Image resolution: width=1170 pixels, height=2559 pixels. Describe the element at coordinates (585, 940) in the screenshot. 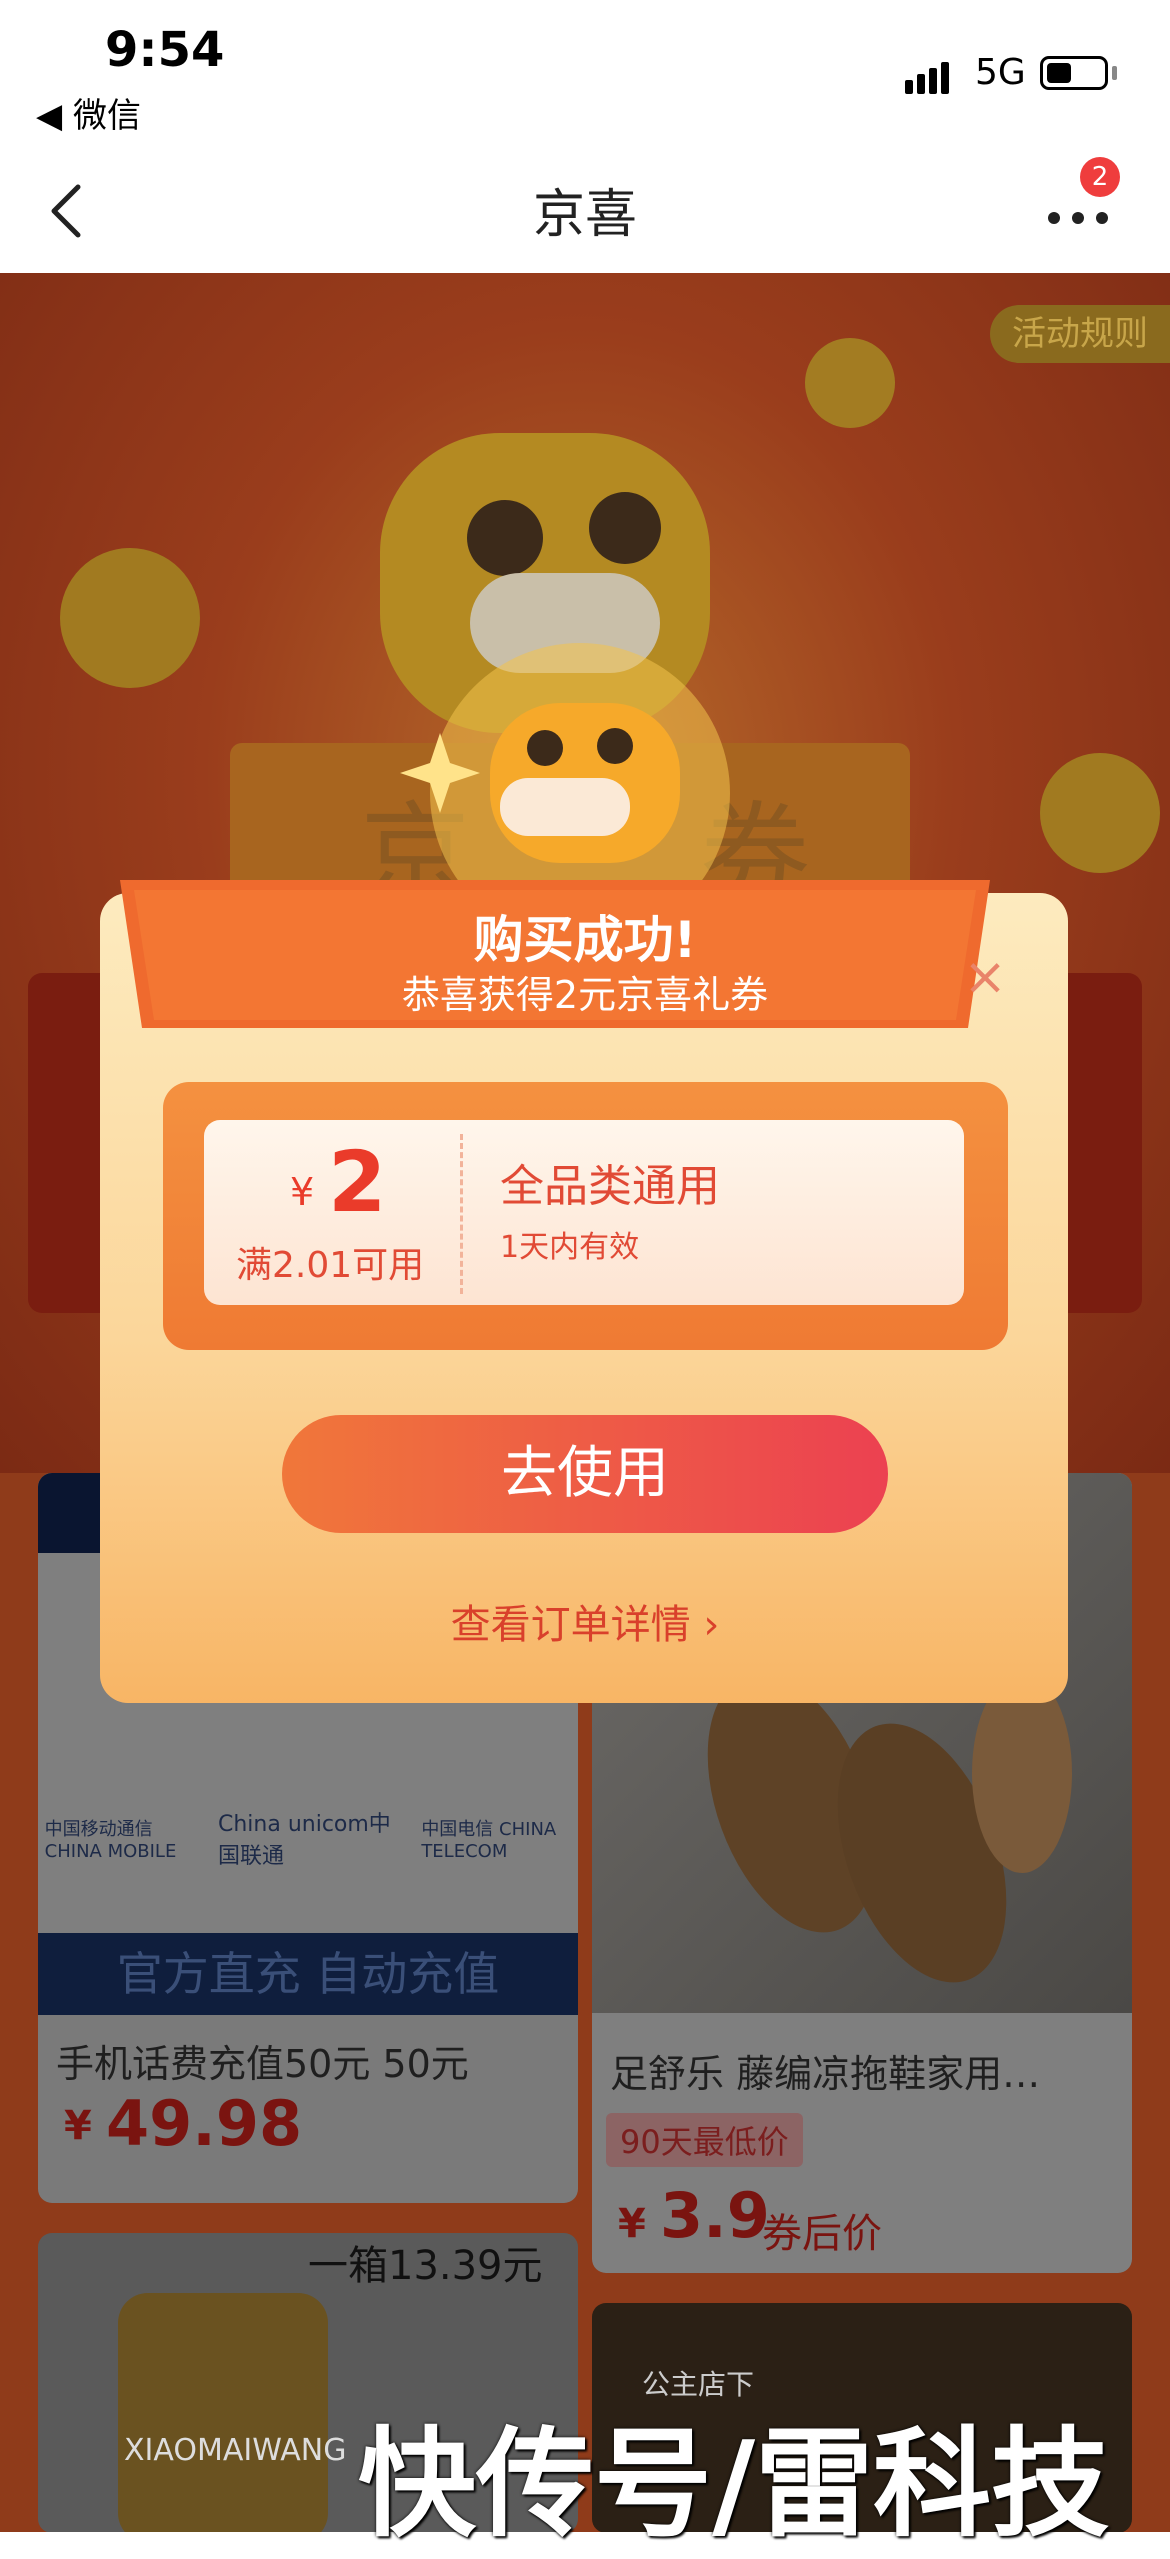

I see `success-title: 购买成功!` at that location.